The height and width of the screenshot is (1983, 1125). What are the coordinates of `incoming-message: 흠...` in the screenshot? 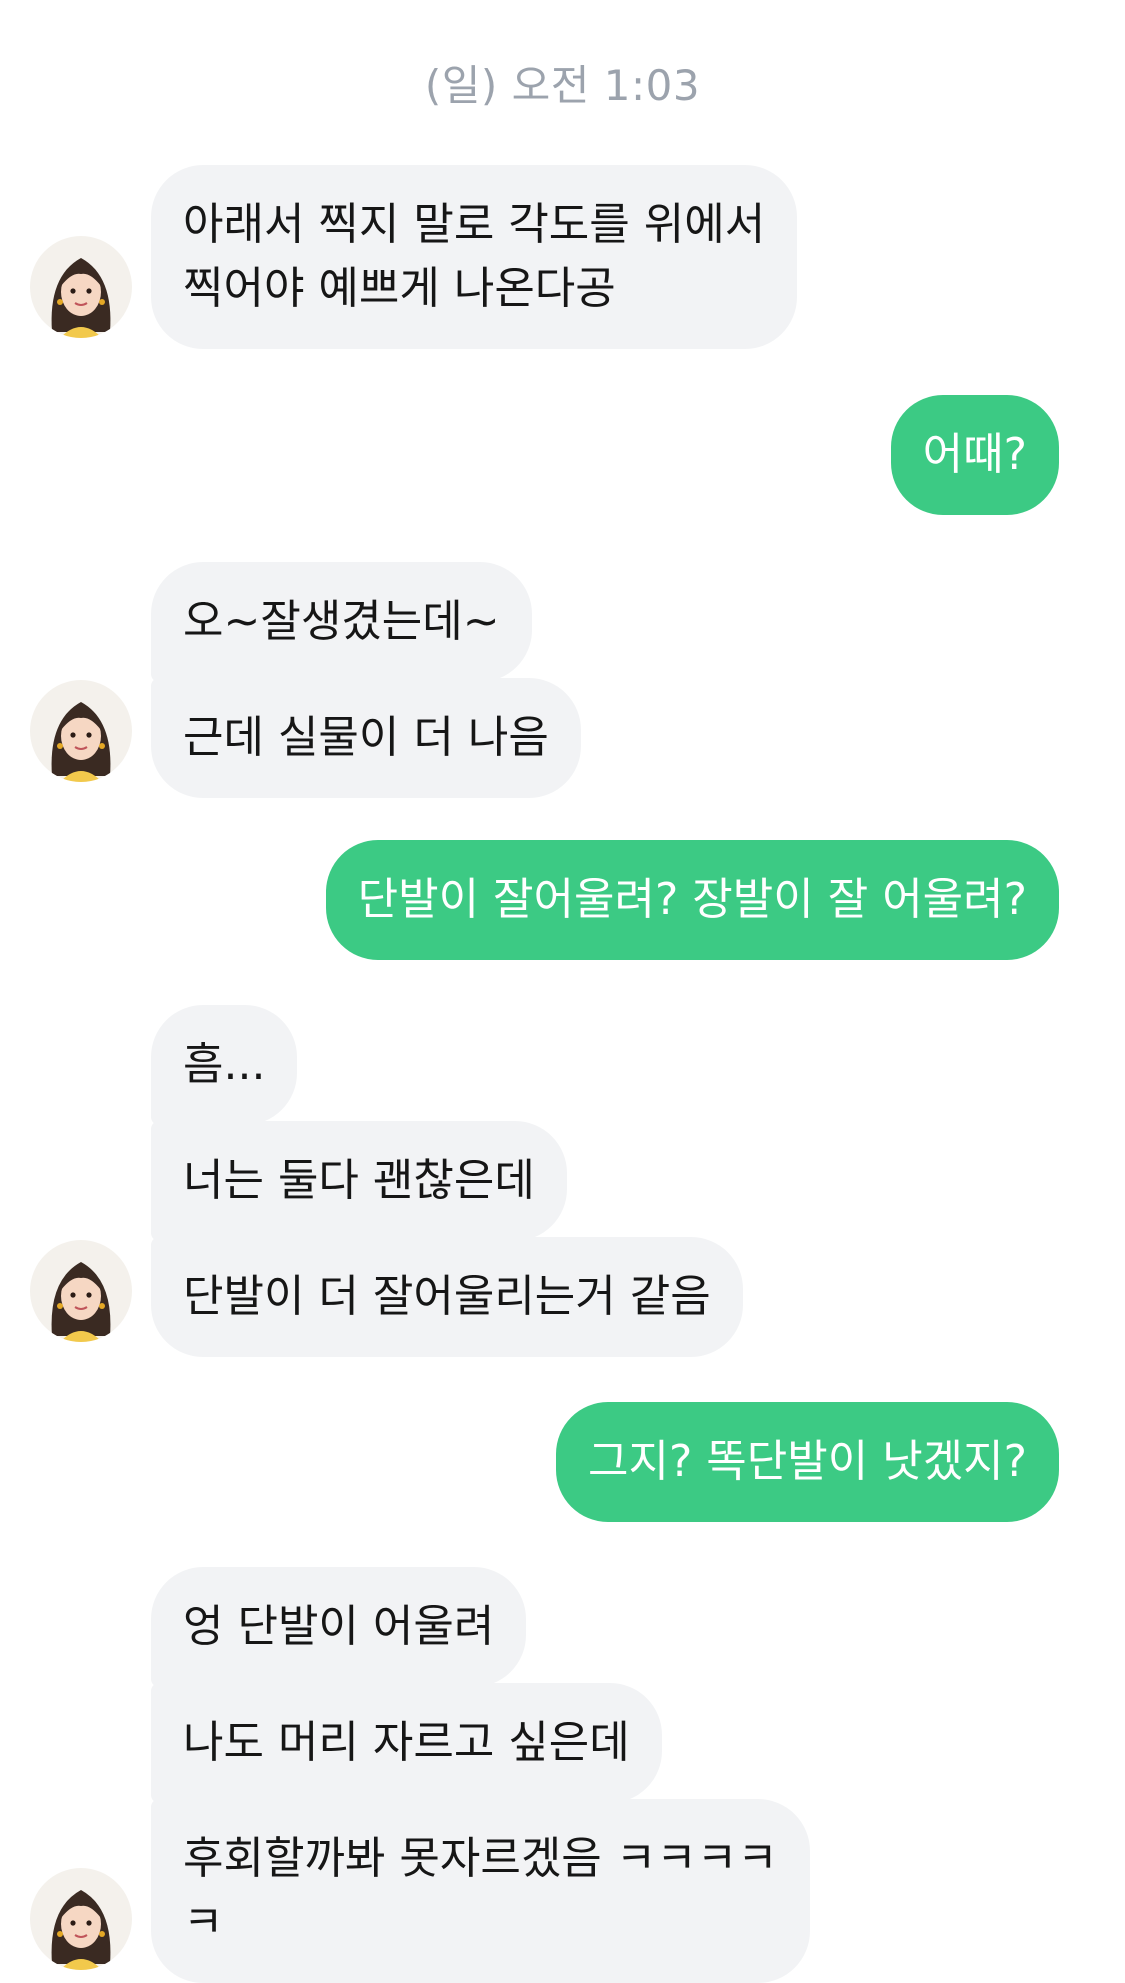 It's located at (224, 1065).